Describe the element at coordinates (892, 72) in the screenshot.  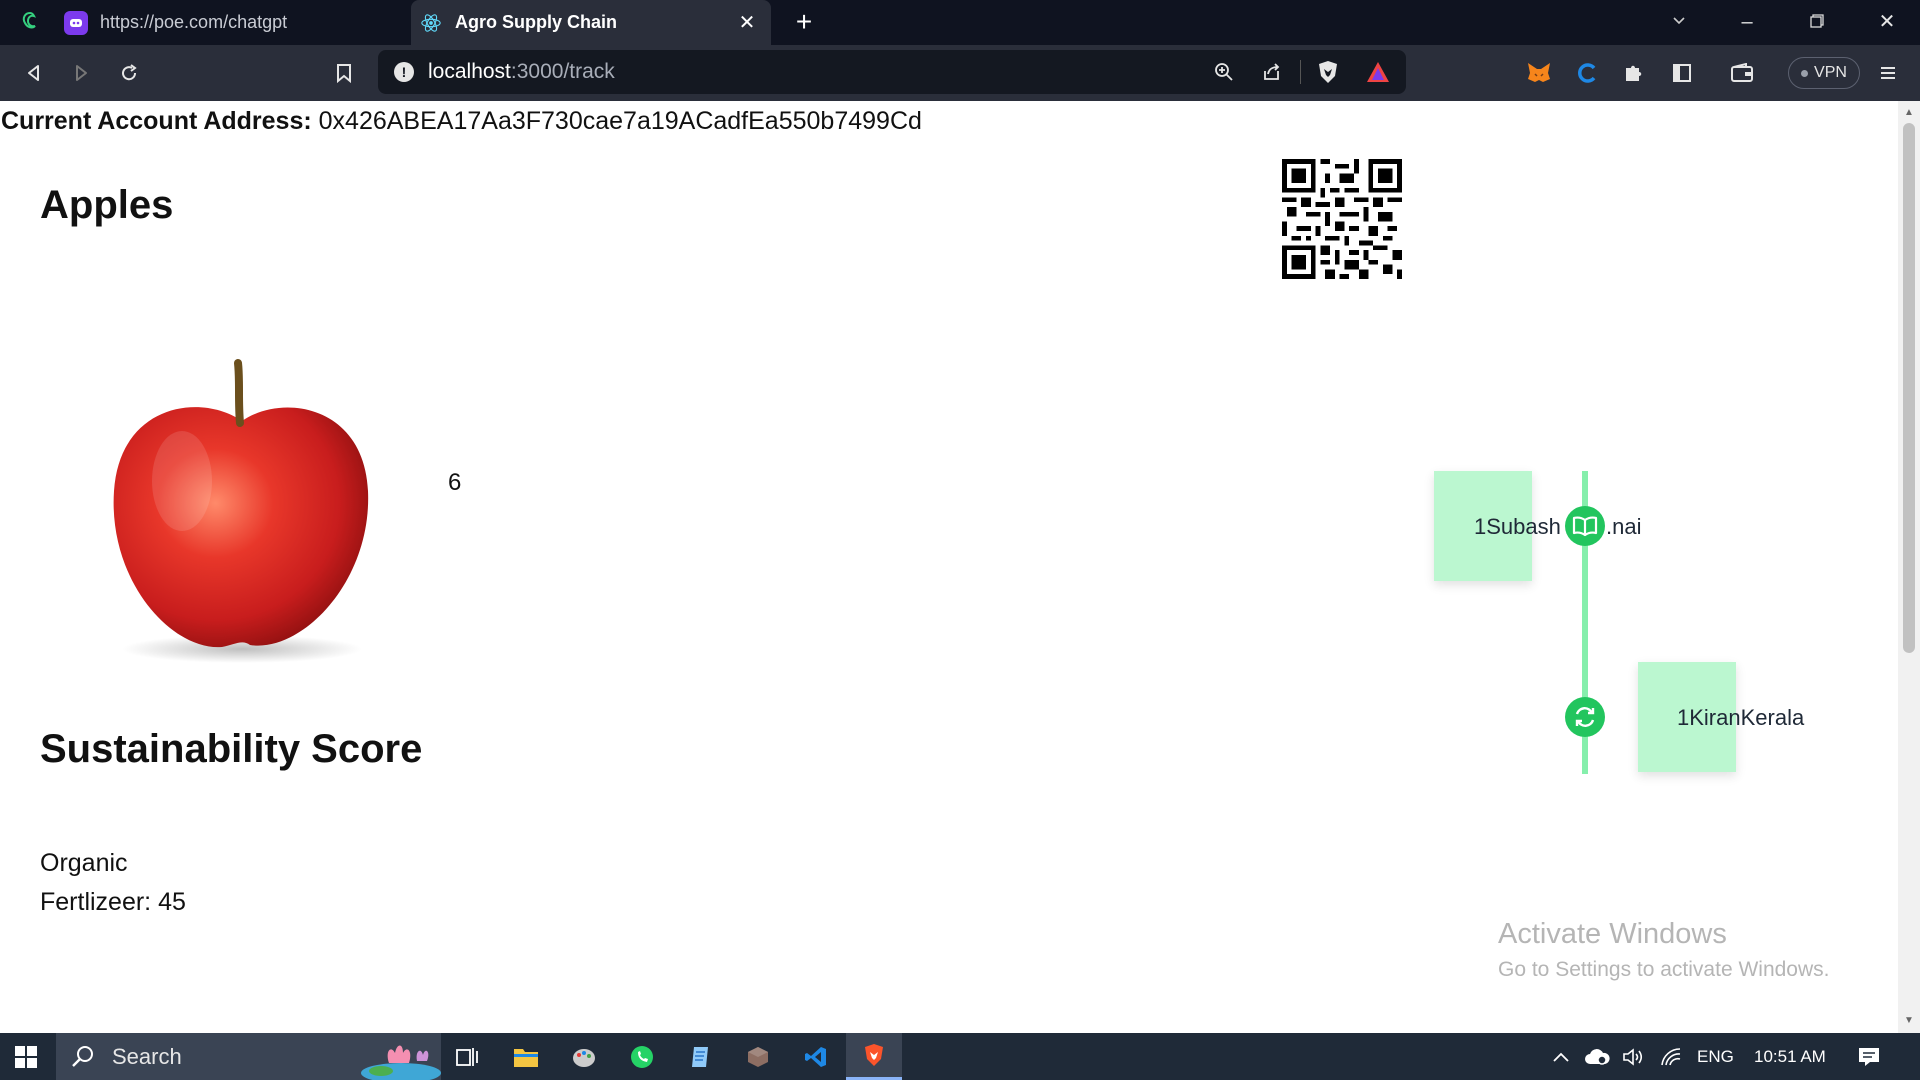
I see `address-bar: ! localhost :3000/track` at that location.